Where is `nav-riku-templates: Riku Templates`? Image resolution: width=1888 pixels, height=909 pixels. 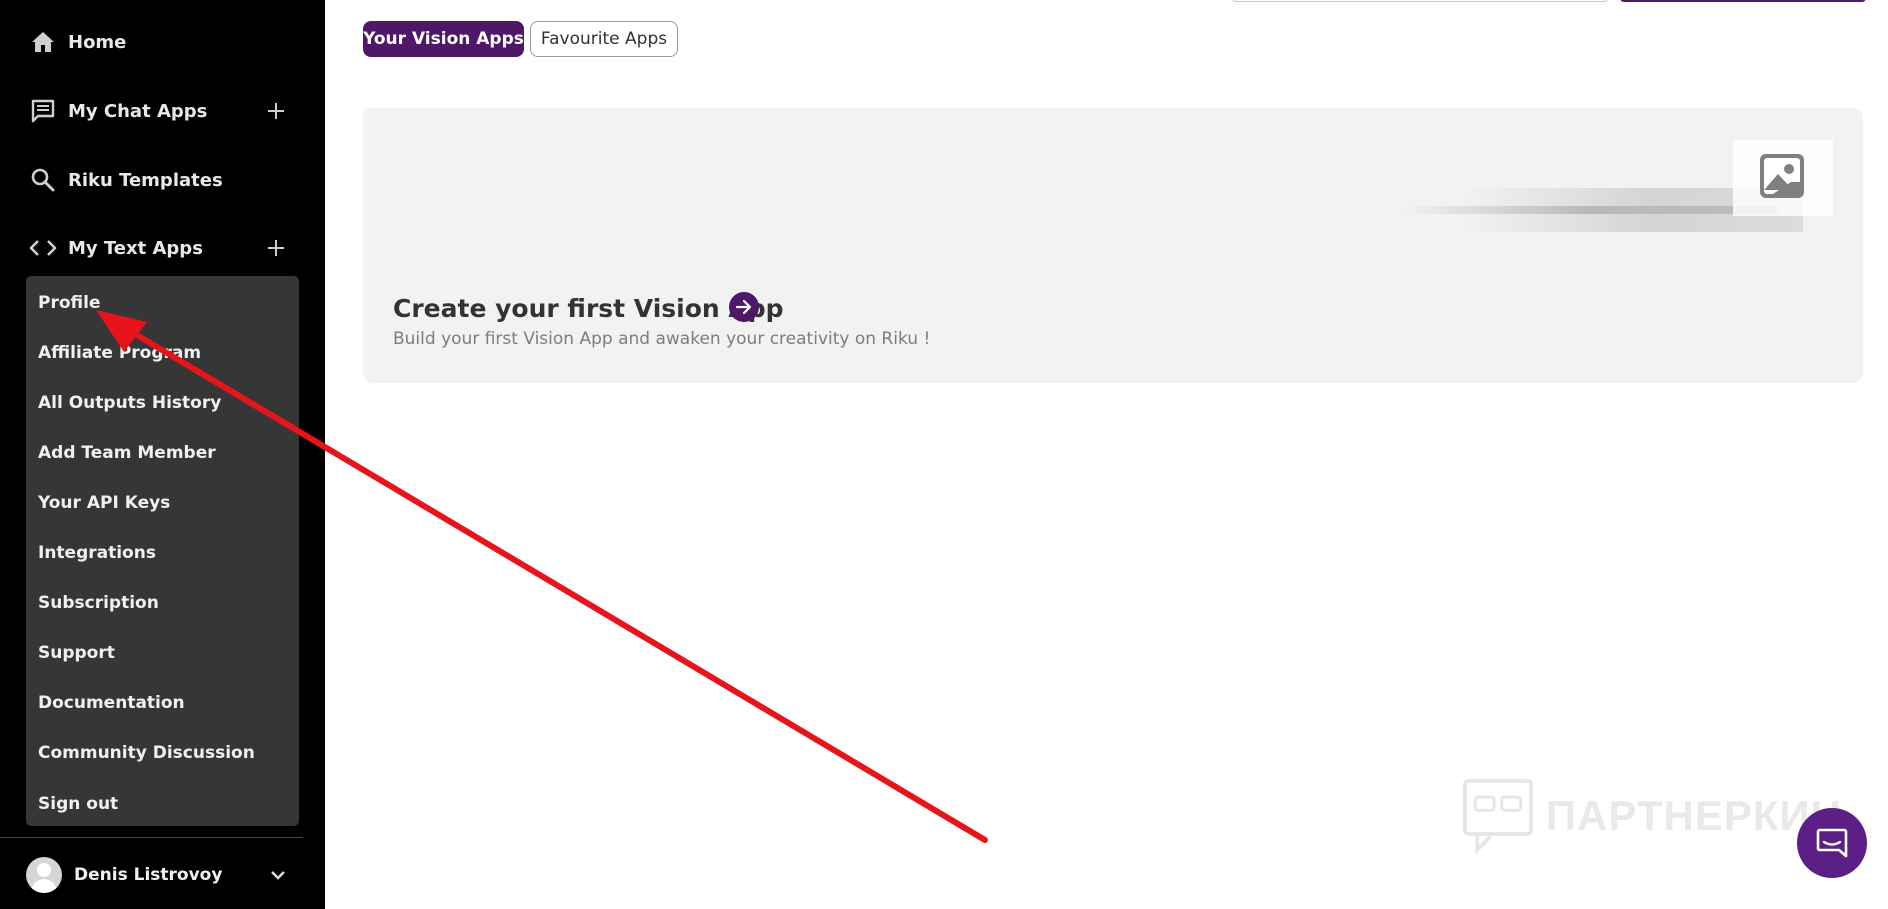
nav-riku-templates: Riku Templates is located at coordinates (163, 180).